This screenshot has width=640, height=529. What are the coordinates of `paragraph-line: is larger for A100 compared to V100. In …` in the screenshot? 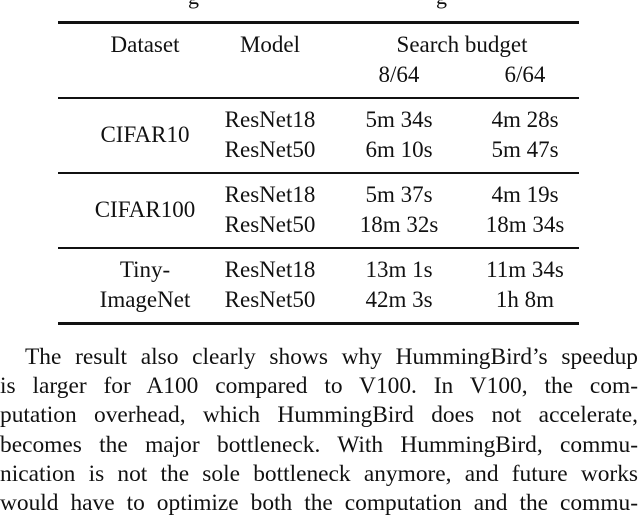 It's located at (319, 386).